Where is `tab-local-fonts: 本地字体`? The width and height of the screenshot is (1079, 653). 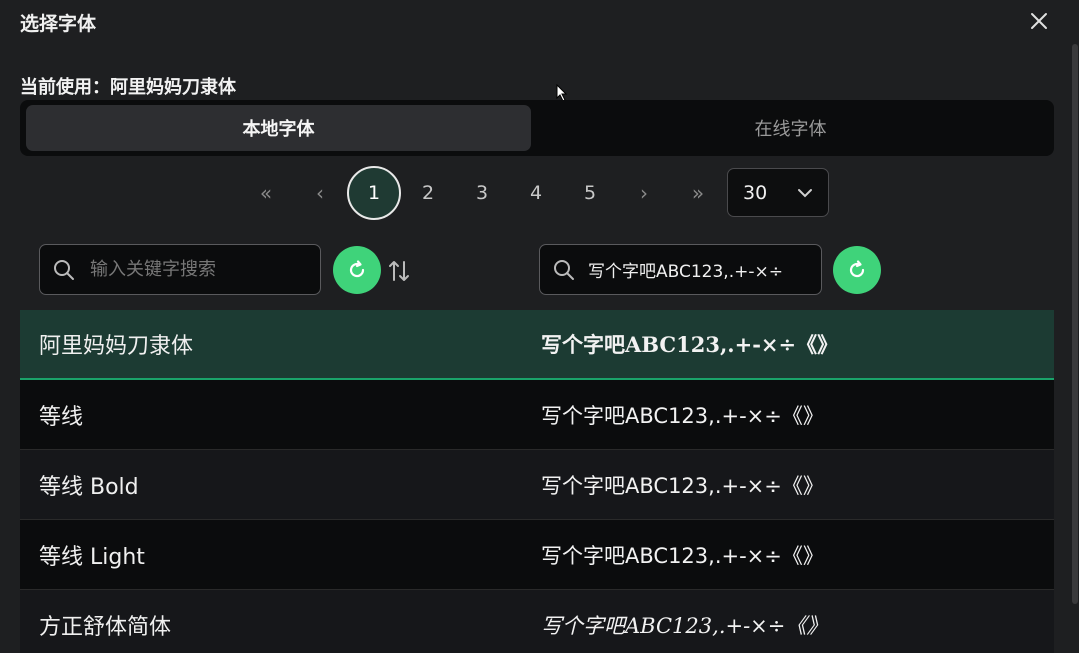
tab-local-fonts: 本地字体 is located at coordinates (278, 128).